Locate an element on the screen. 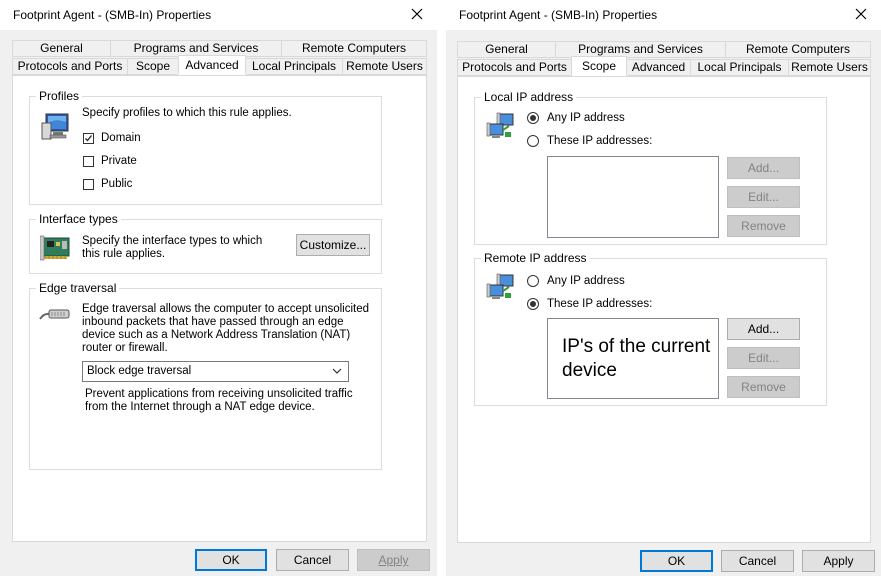  remote-any-ip-radio is located at coordinates (533, 281).